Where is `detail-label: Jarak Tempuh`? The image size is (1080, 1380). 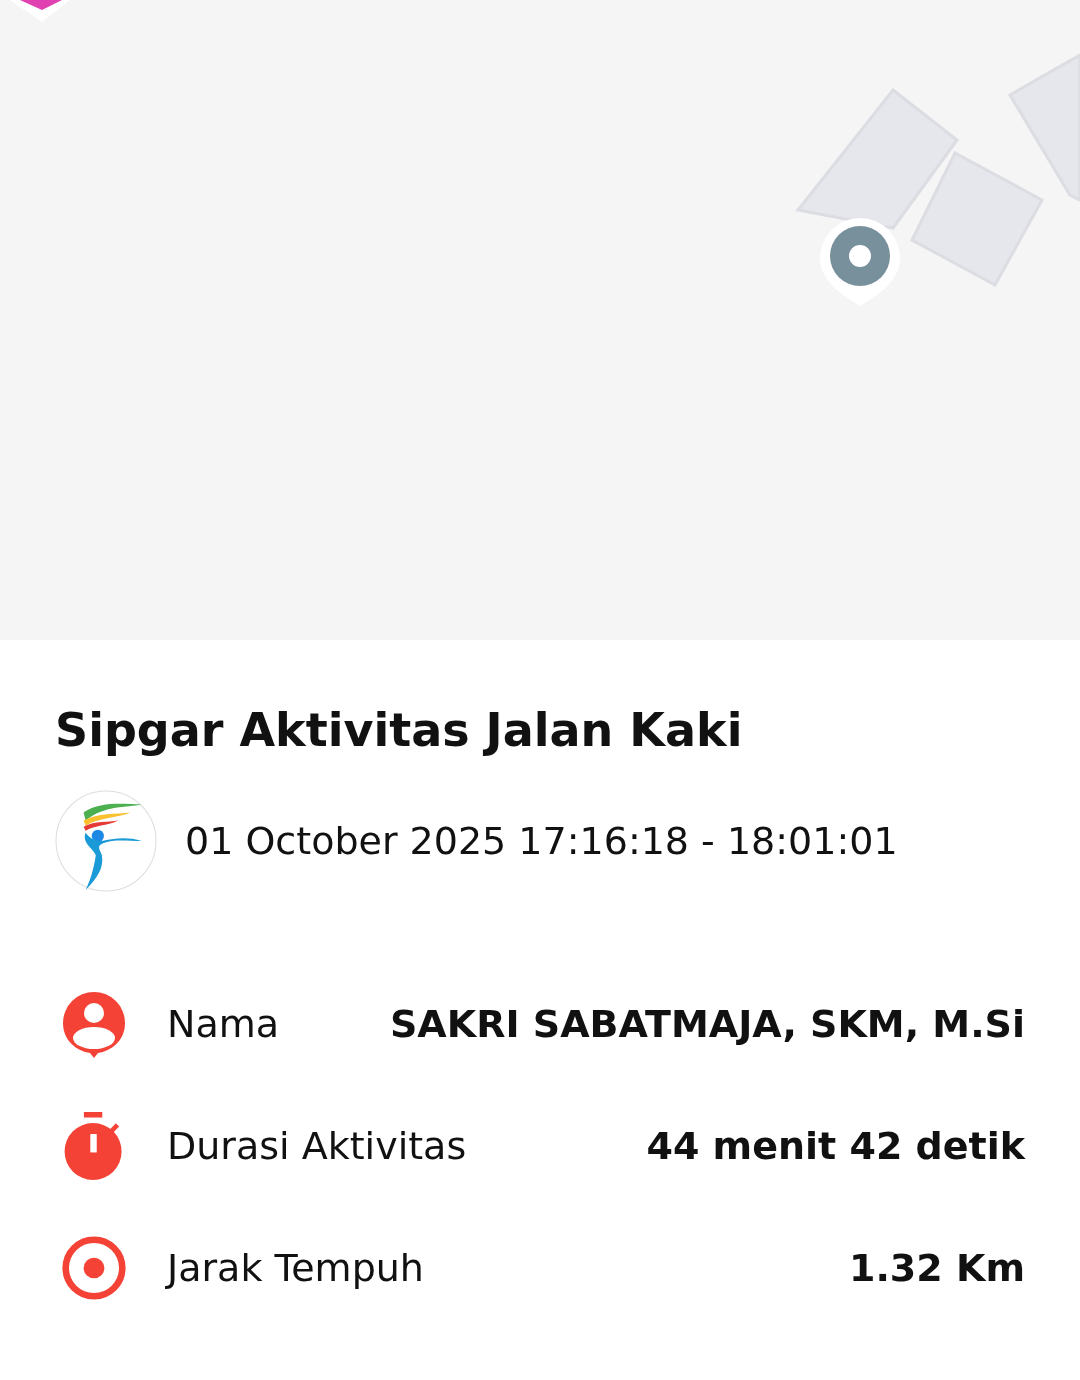
detail-label: Jarak Tempuh is located at coordinates (295, 1268).